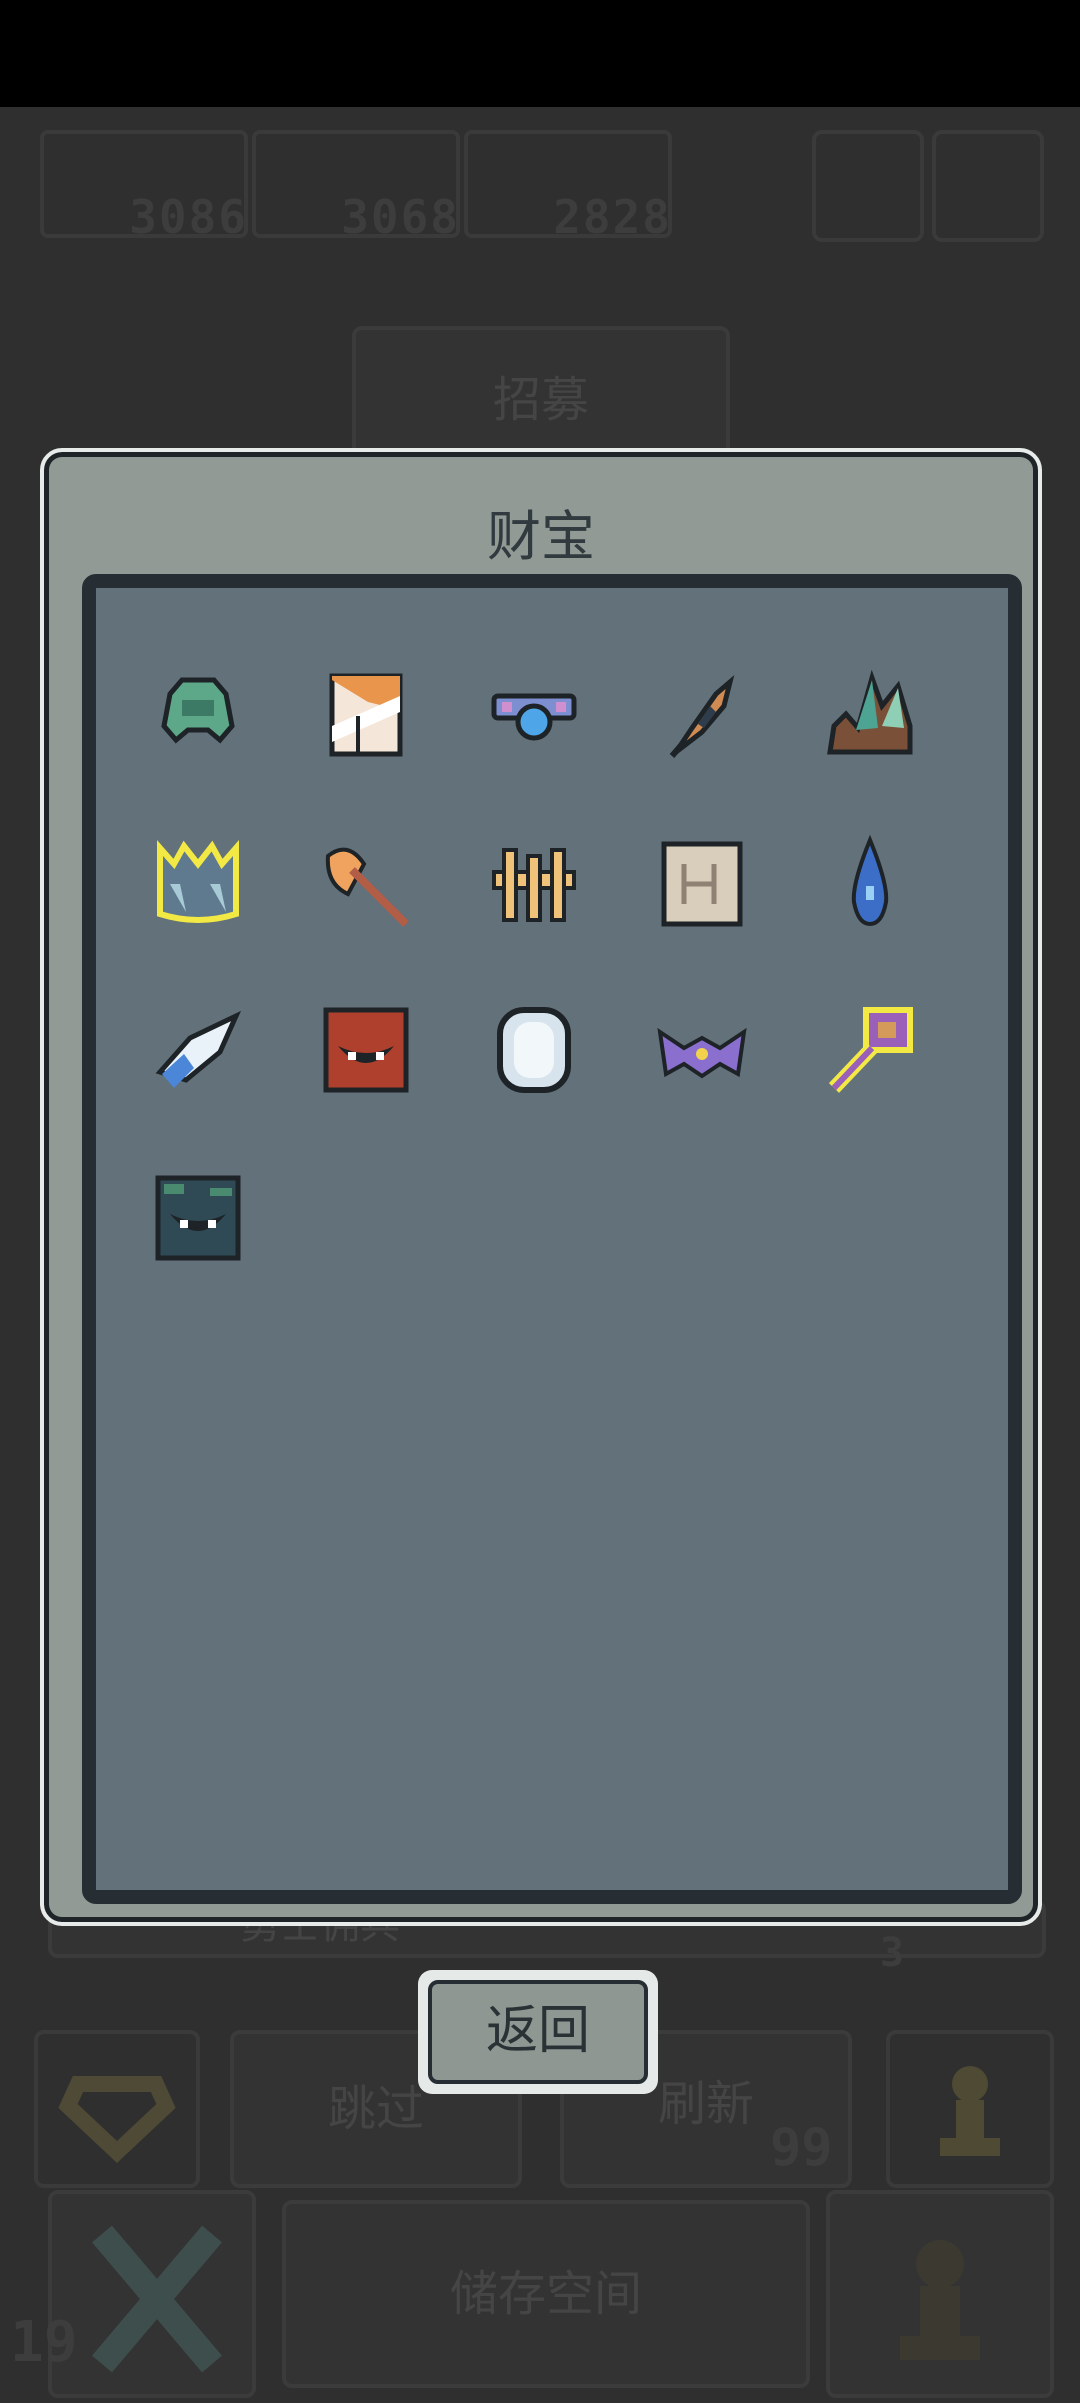 This screenshot has height=2403, width=1080. I want to click on green-helmet-icon, so click(198, 714).